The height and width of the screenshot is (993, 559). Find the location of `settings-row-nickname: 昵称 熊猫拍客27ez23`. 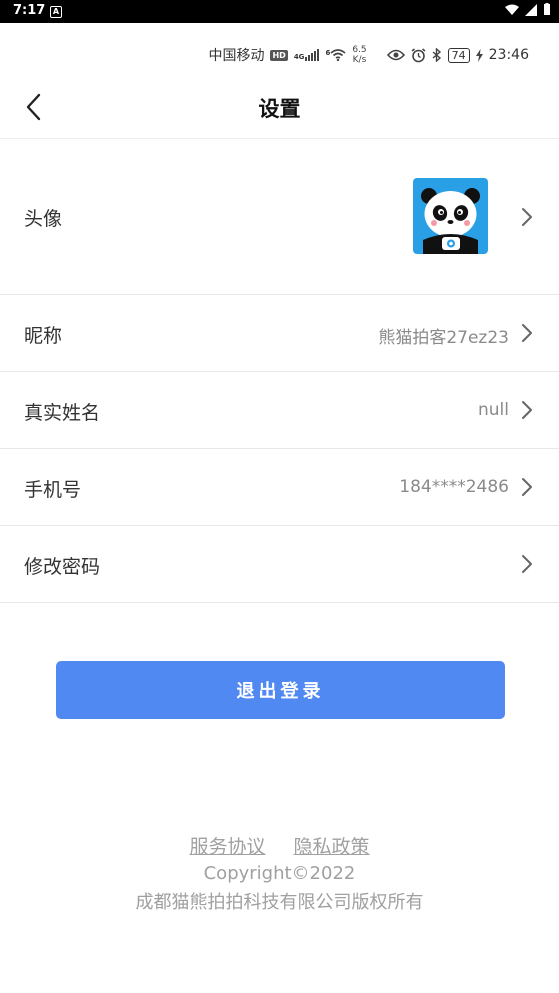

settings-row-nickname: 昵称 熊猫拍客27ez23 is located at coordinates (279, 333).